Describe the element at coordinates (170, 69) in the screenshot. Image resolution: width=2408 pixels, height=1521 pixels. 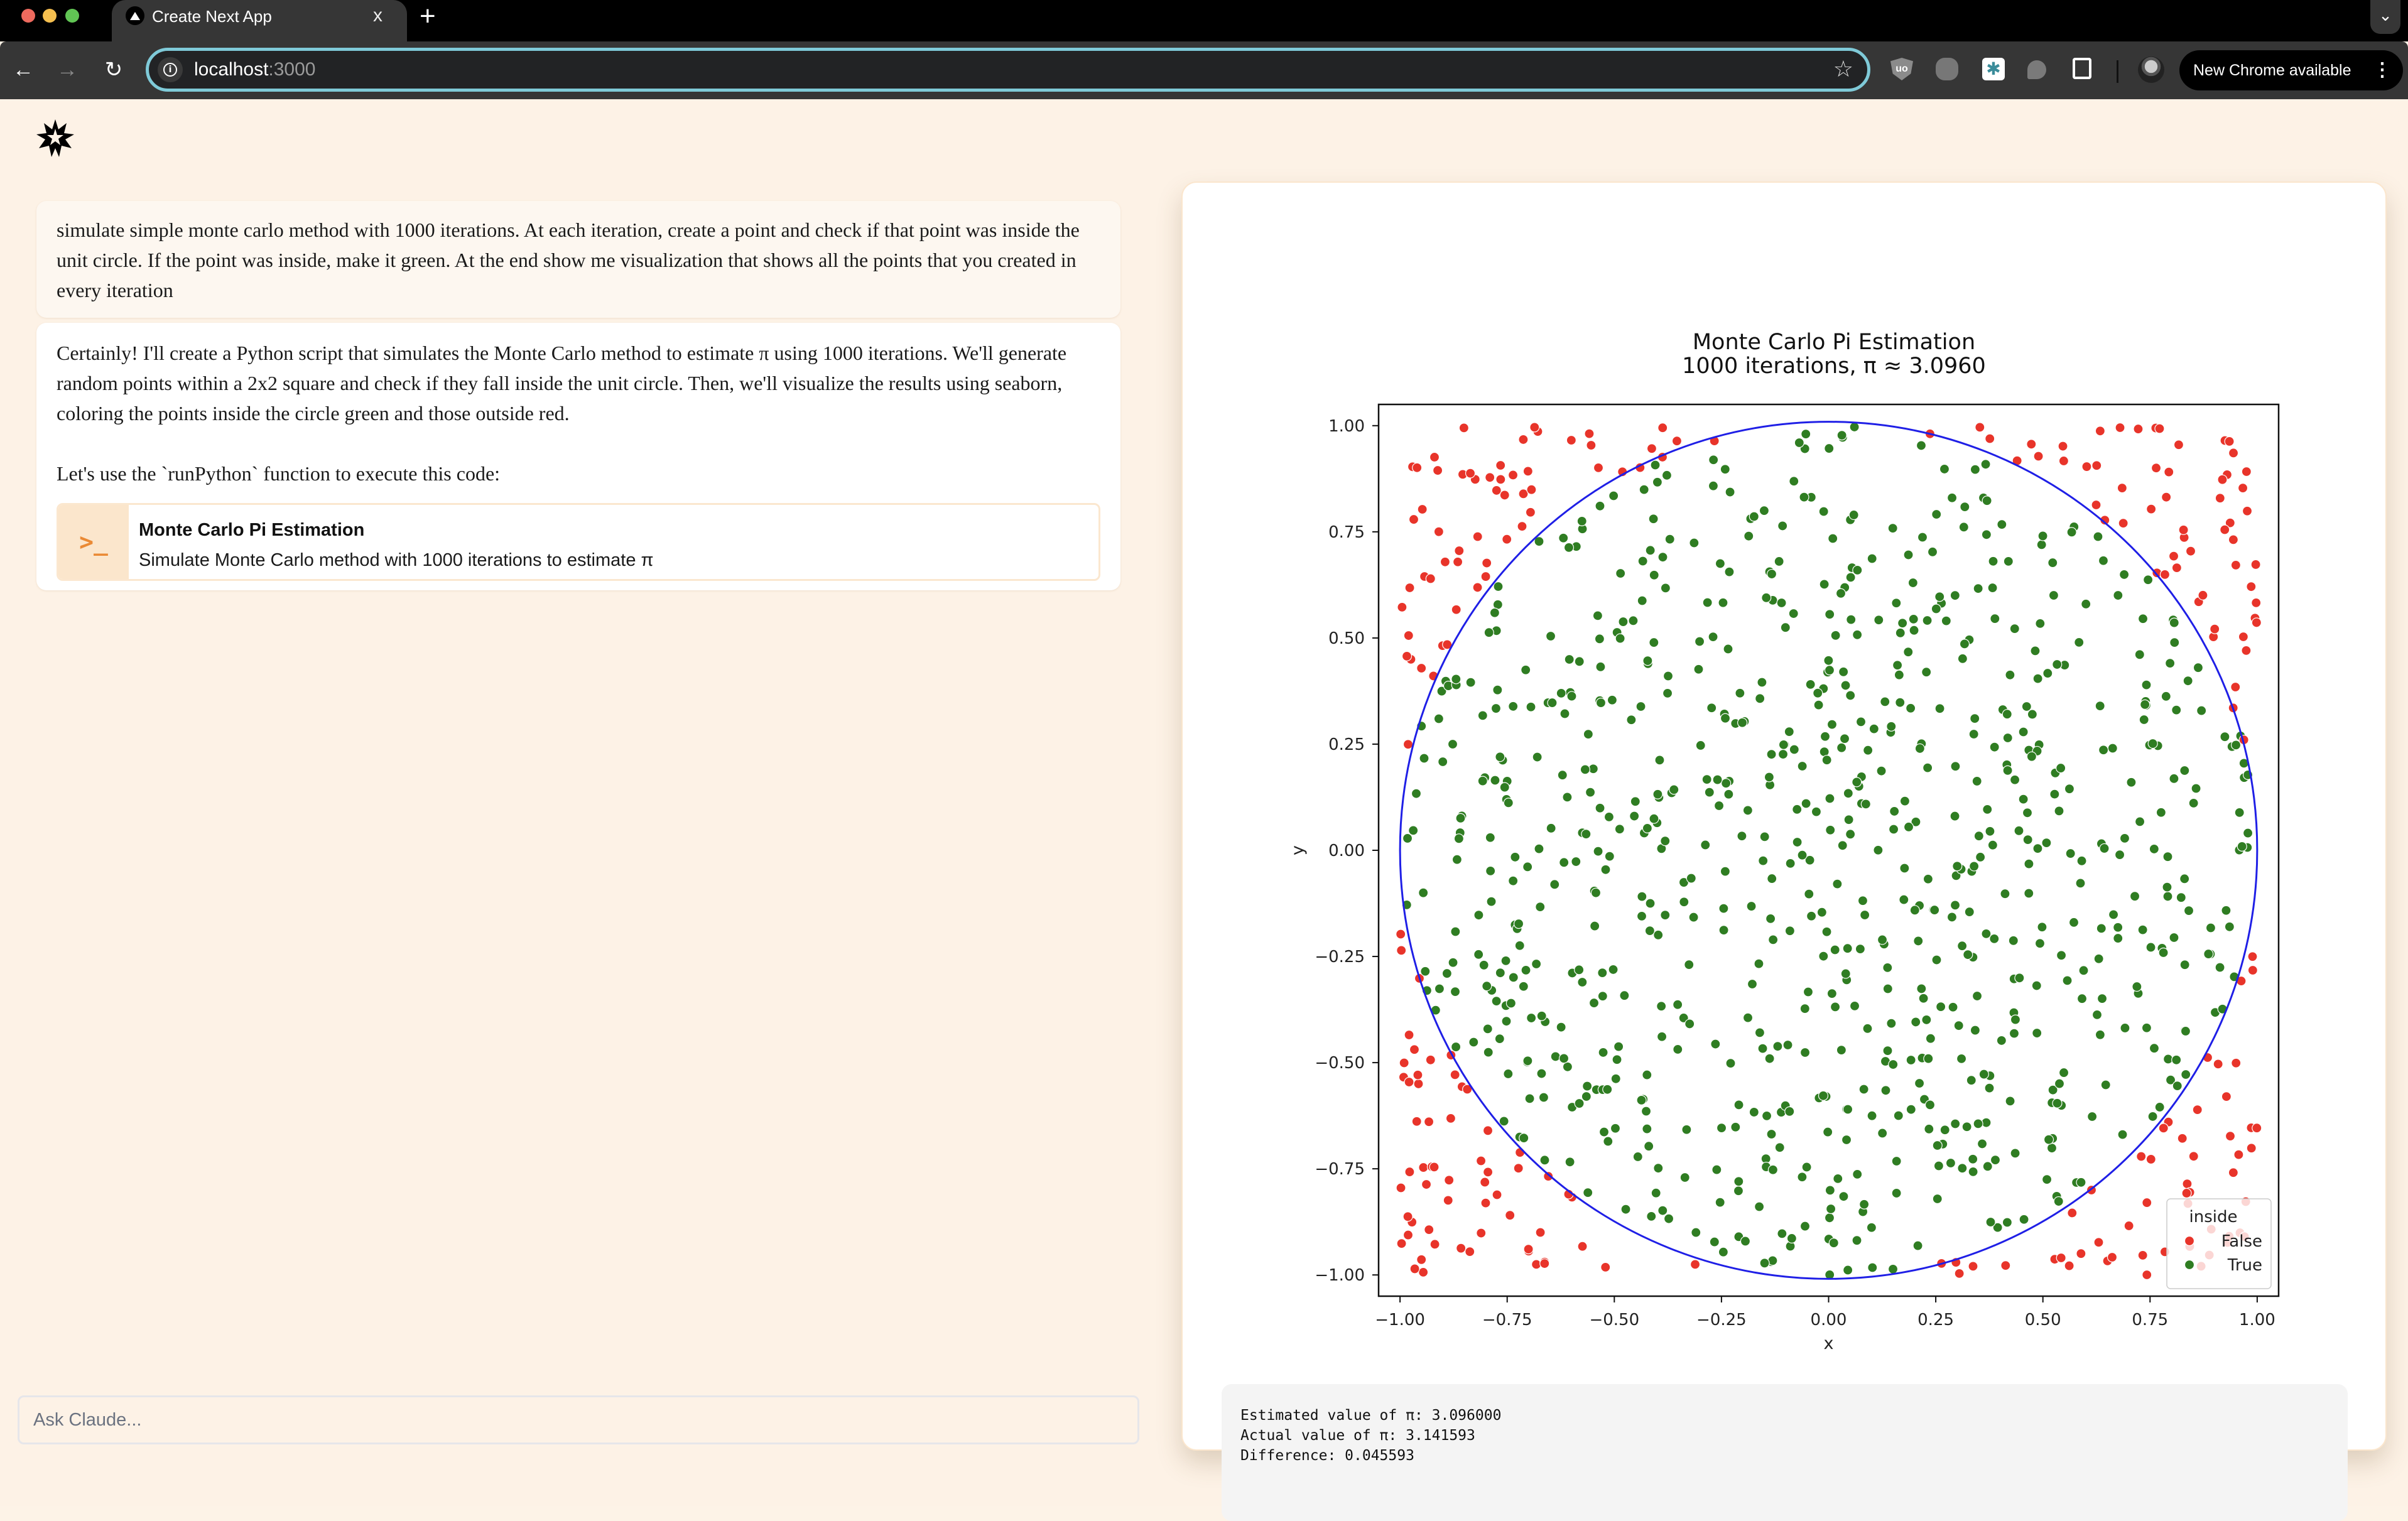
I see `site-info-icon: i` at that location.